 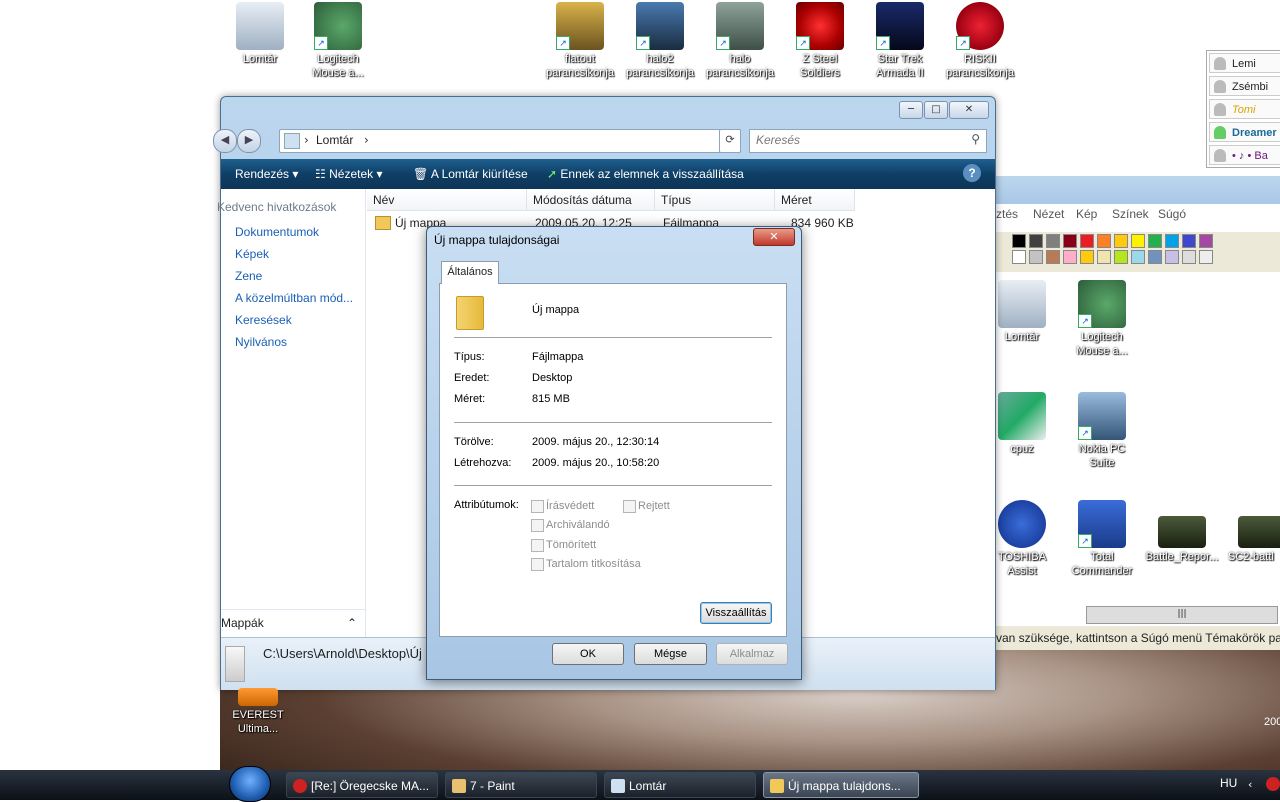 I want to click on address-bar: › Lomtár › ▼, so click(x=510, y=141).